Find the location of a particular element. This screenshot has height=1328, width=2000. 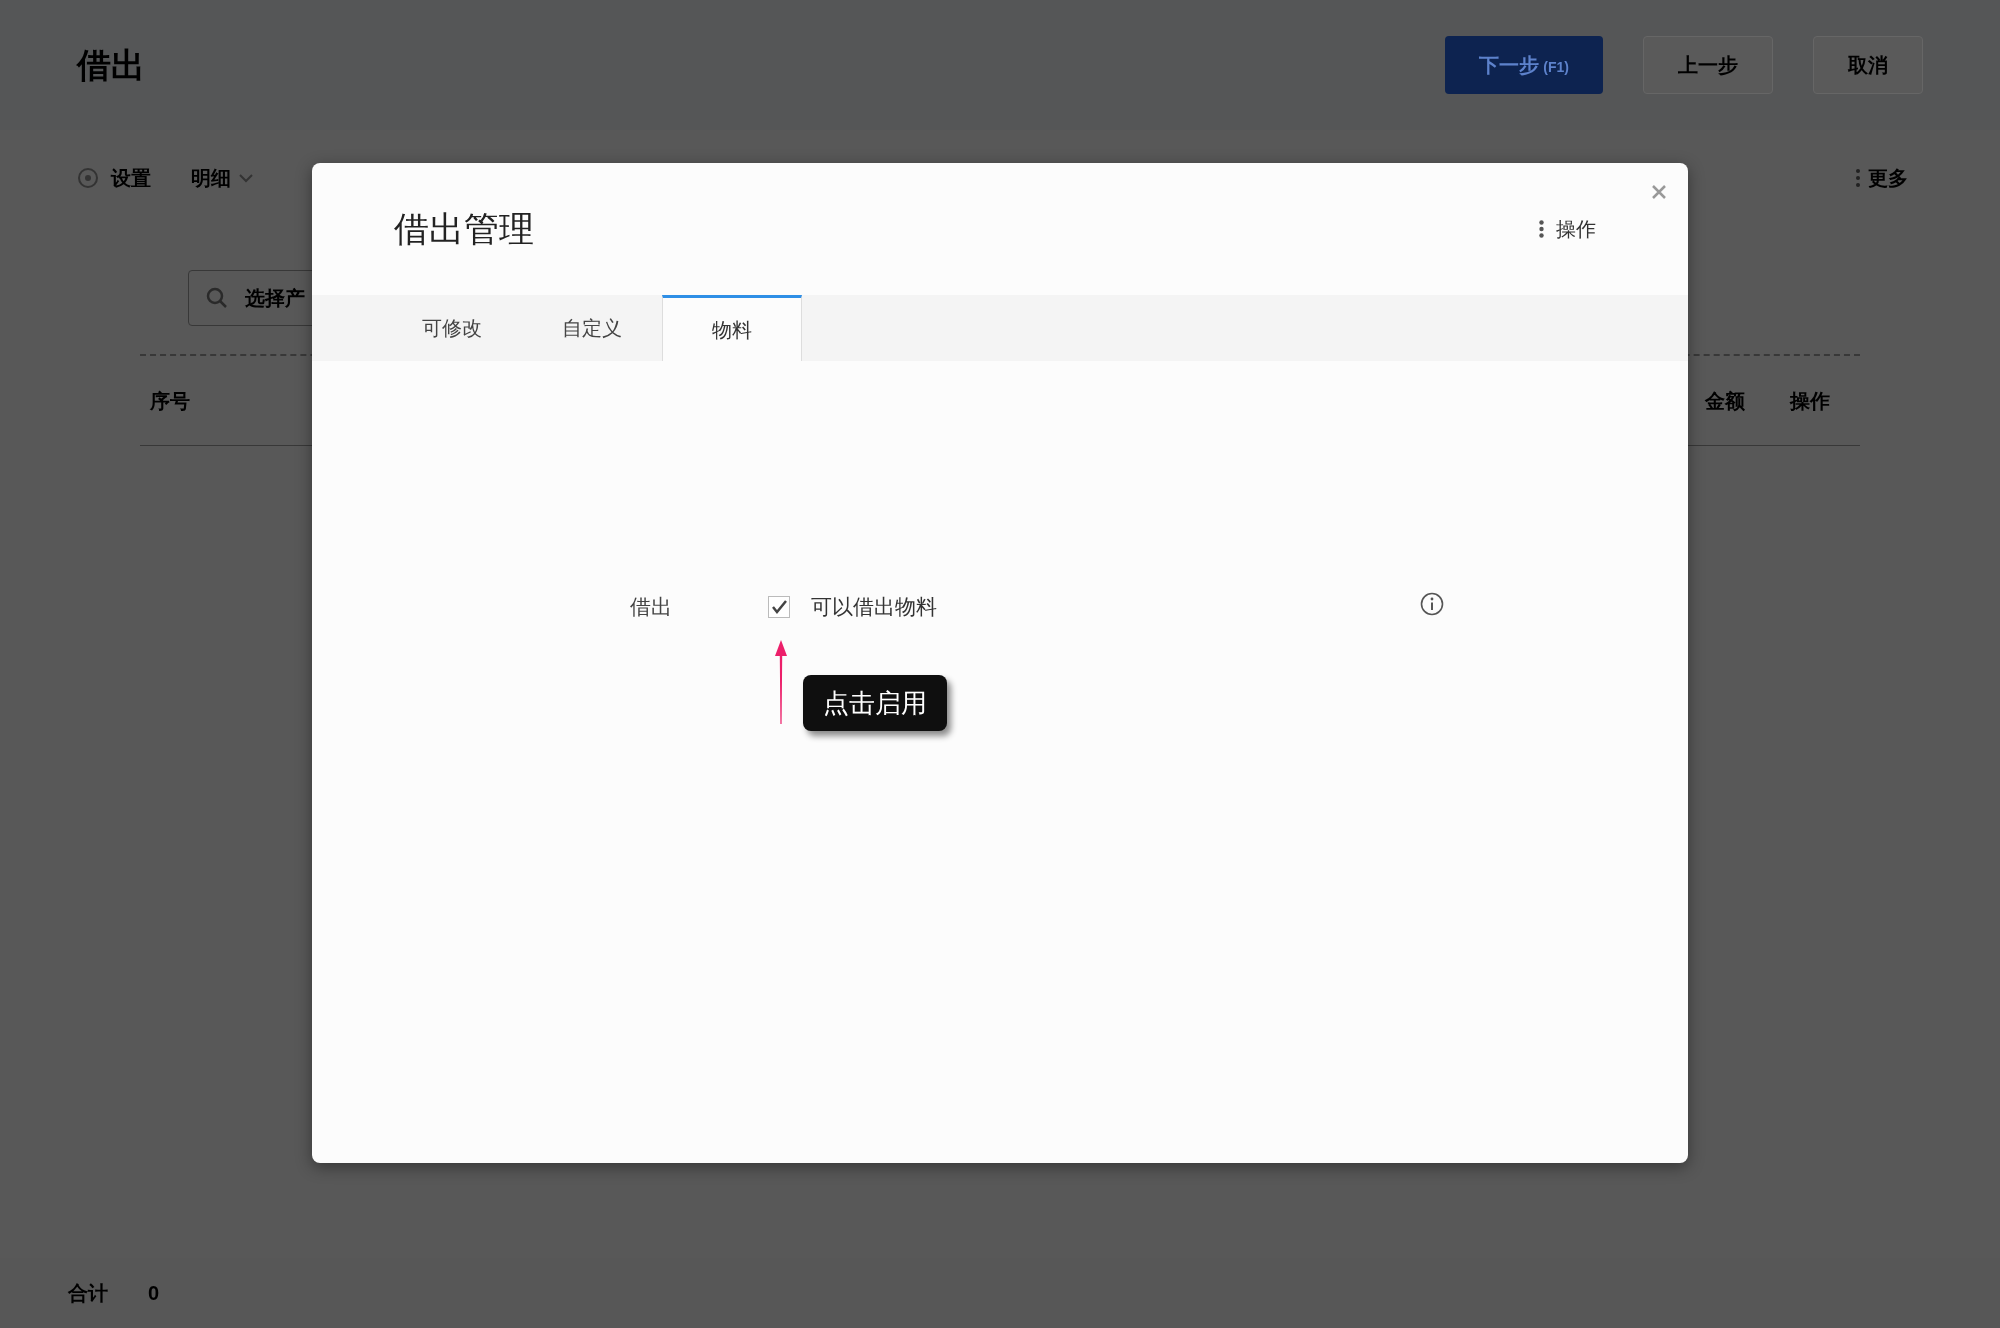

hint-tooltip: 点击启用 is located at coordinates (875, 703).